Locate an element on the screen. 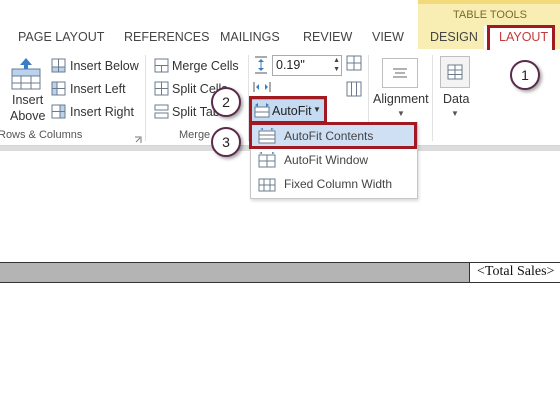  autofit-window-icon is located at coordinates (267, 161).